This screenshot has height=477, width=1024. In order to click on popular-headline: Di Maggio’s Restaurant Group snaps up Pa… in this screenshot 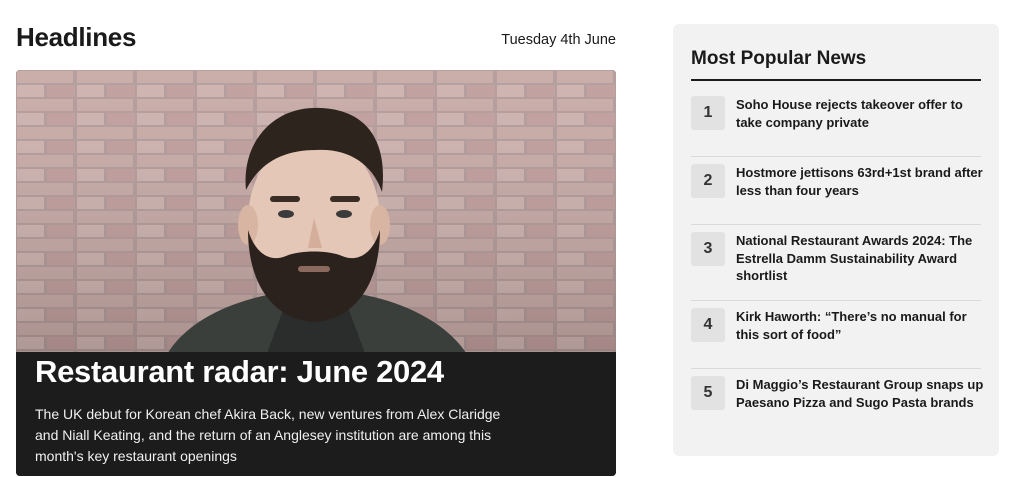, I will do `click(860, 393)`.